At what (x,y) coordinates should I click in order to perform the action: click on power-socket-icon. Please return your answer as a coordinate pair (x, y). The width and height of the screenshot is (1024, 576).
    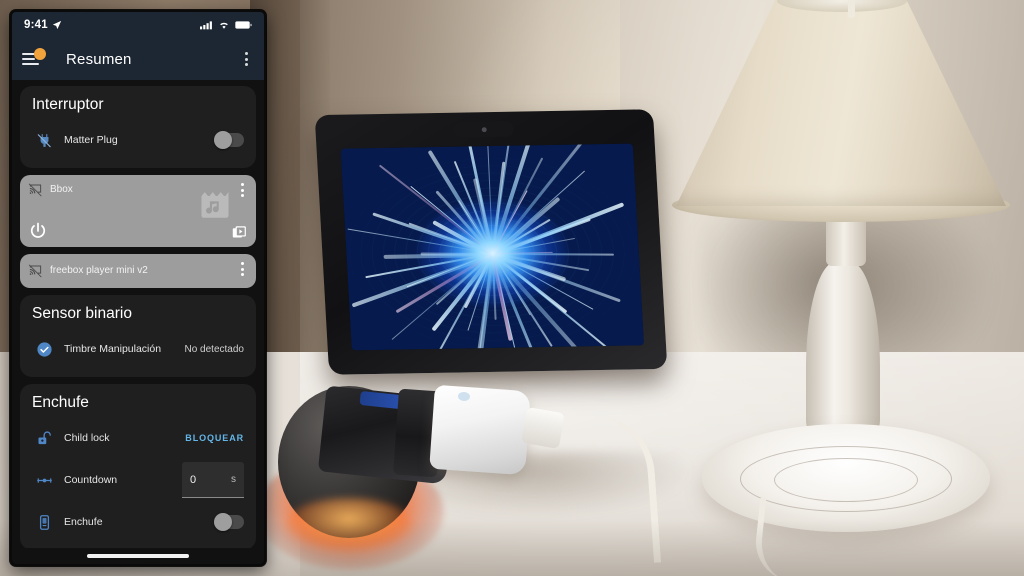
    Looking at the image, I should click on (44, 522).